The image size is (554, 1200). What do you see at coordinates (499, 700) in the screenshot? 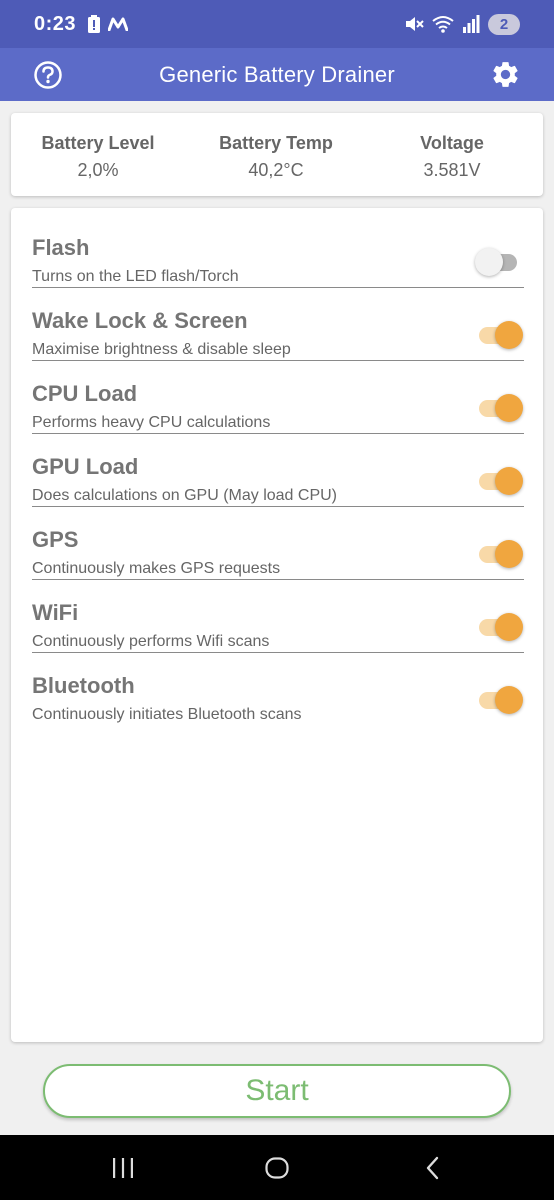
I see `bluetooth-switch` at bounding box center [499, 700].